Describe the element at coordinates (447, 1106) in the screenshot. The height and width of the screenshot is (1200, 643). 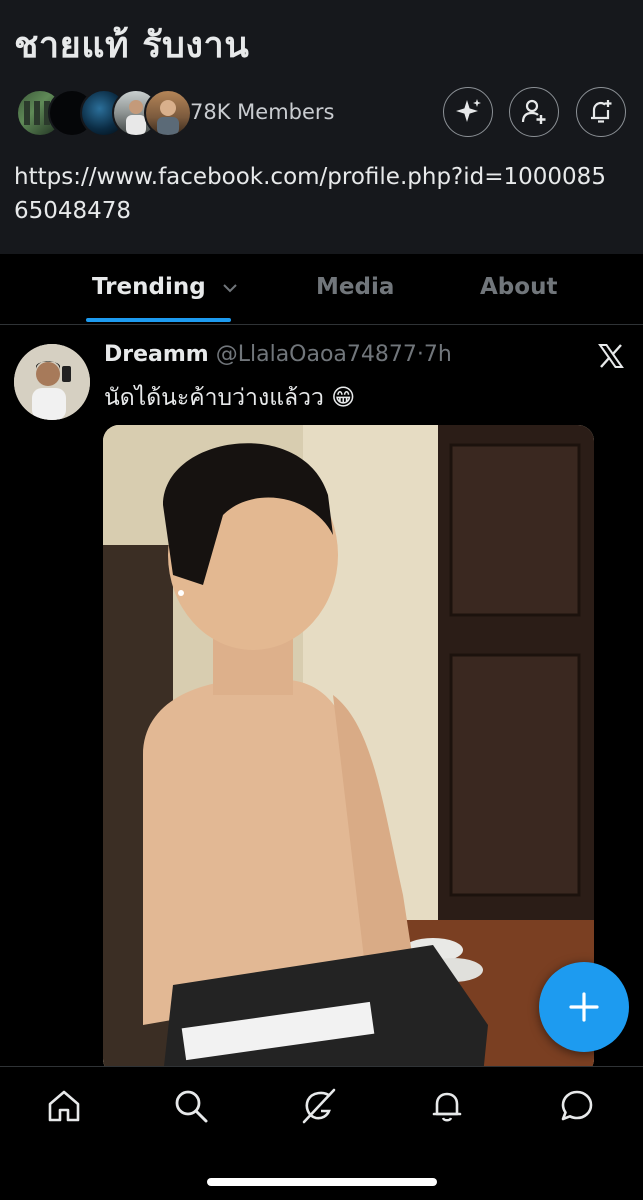
I see `notifications-icon` at that location.